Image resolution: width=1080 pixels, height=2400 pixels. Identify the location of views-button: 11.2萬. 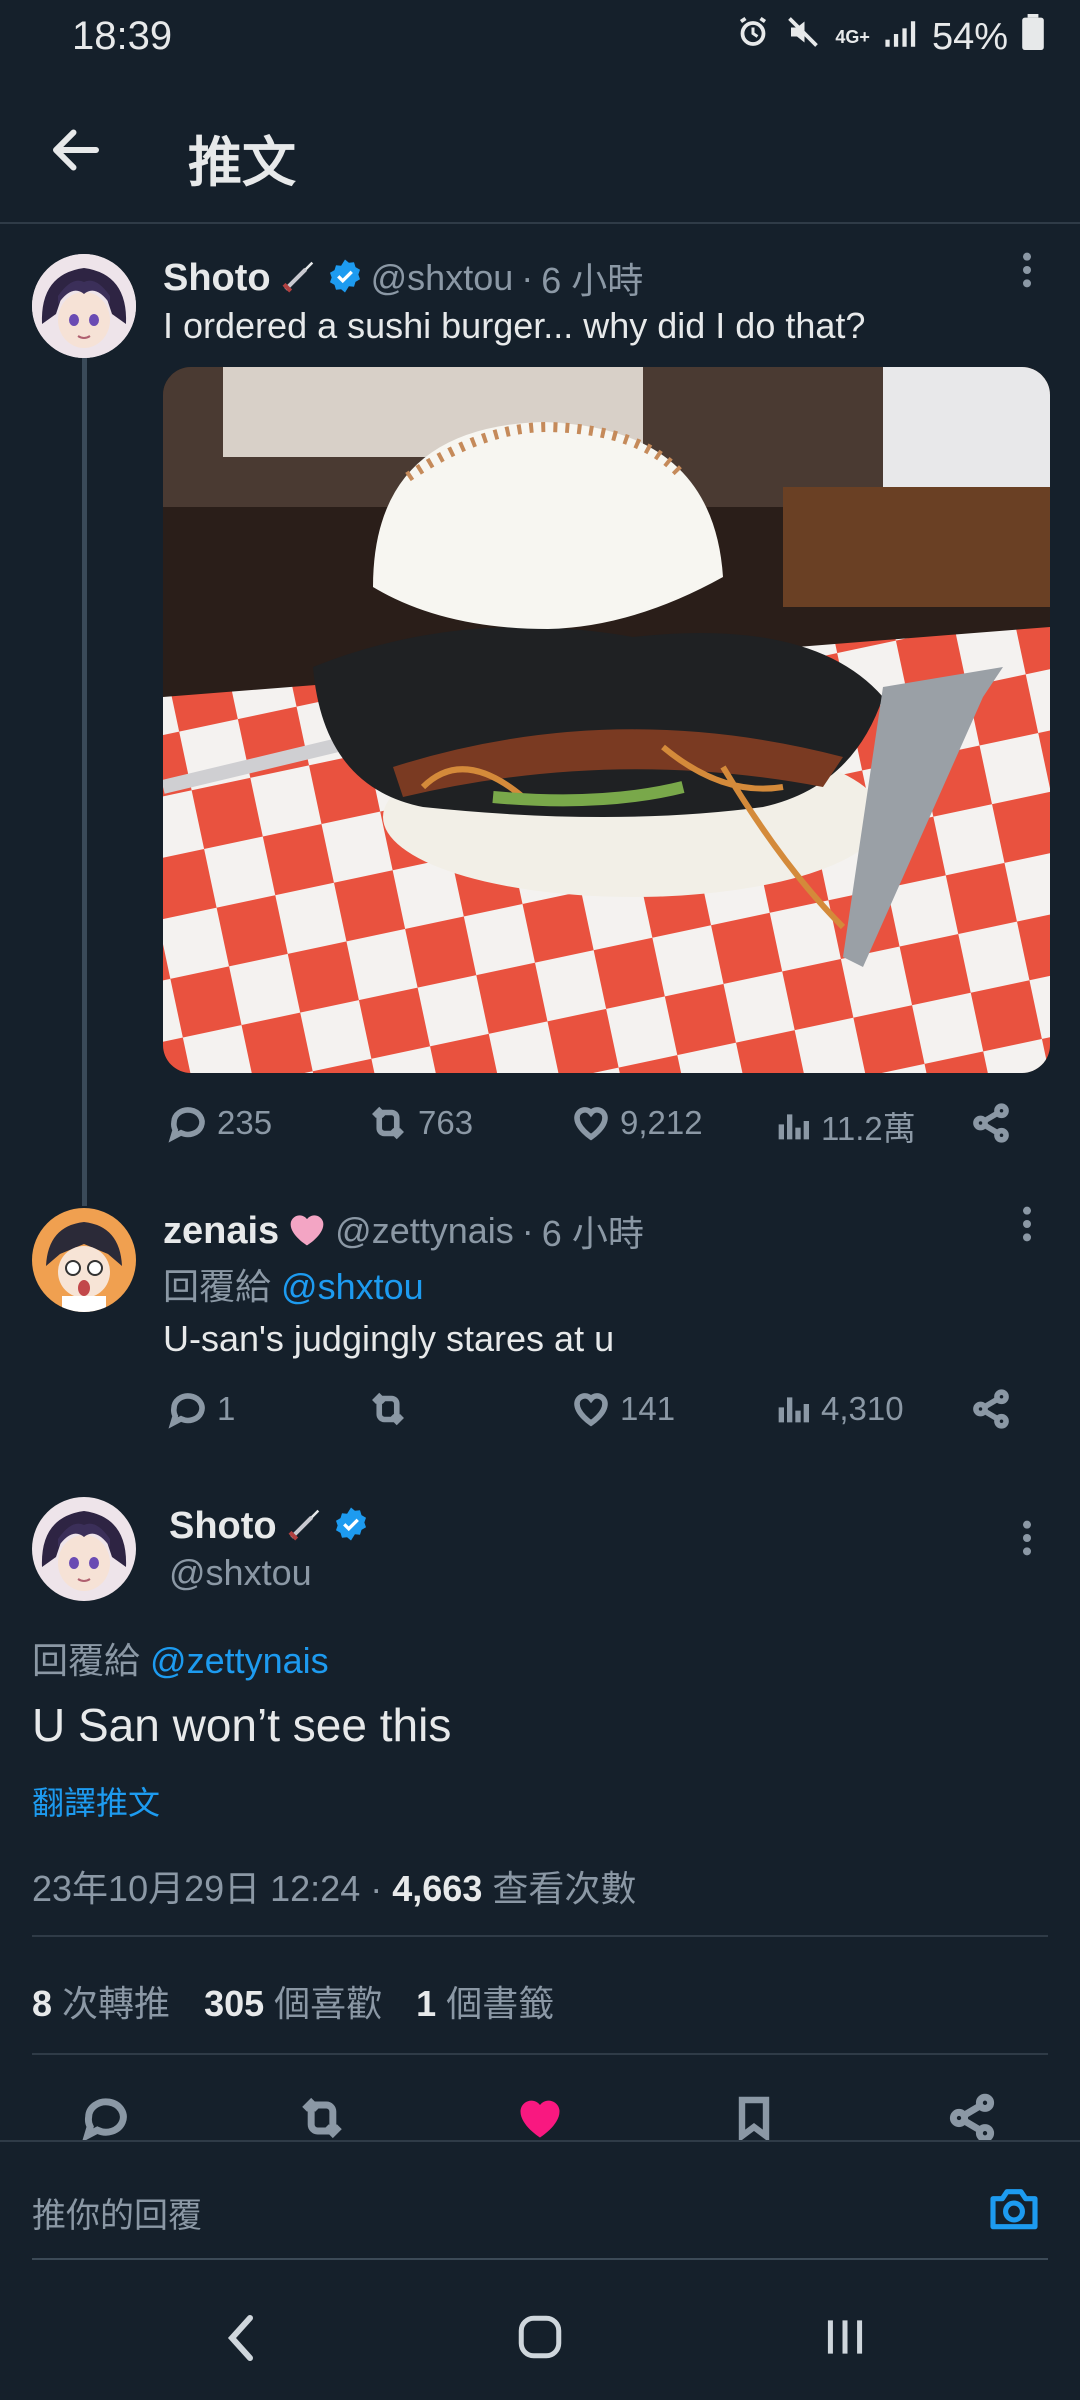
(844, 1126).